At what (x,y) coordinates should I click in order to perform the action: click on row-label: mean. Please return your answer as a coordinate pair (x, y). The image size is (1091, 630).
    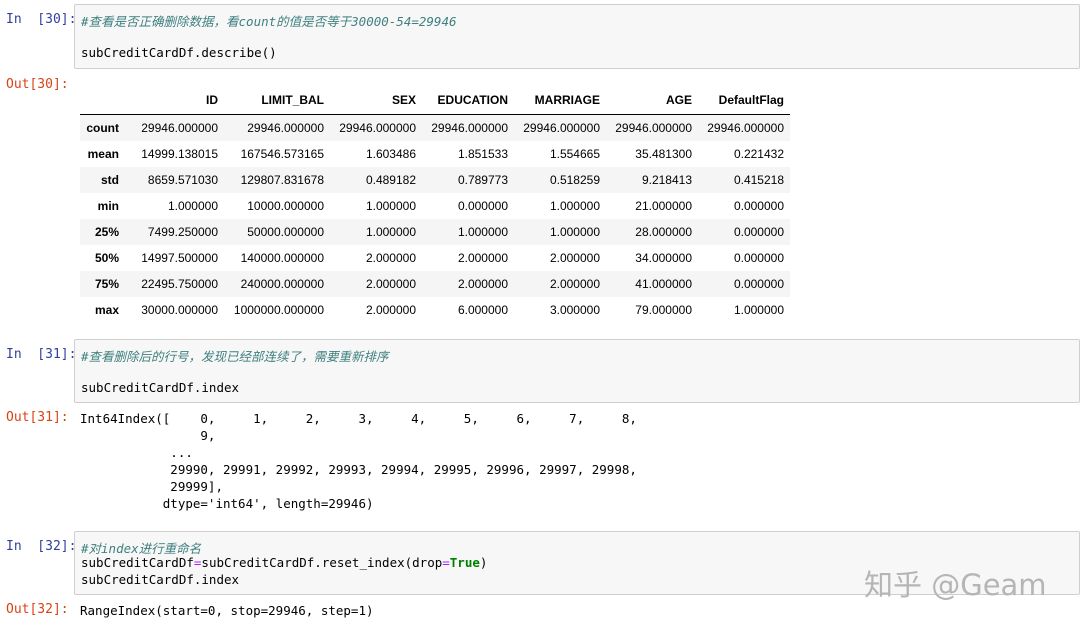
    Looking at the image, I should click on (103, 154).